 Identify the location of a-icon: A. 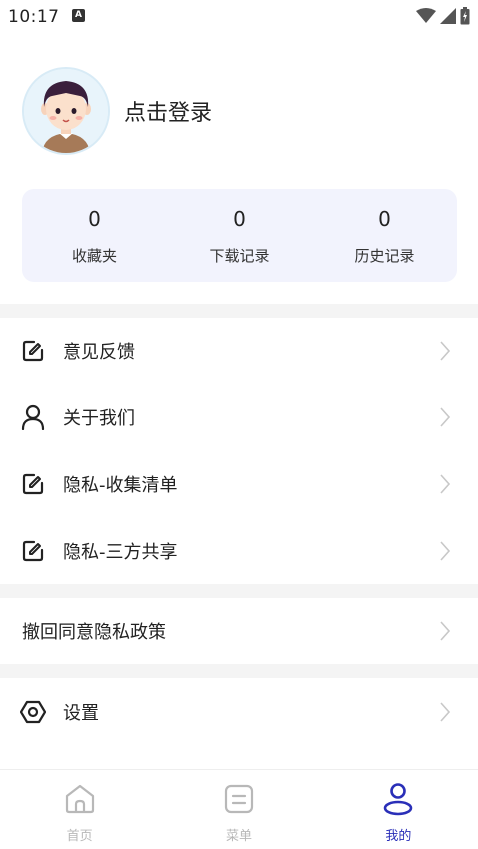
(78, 15).